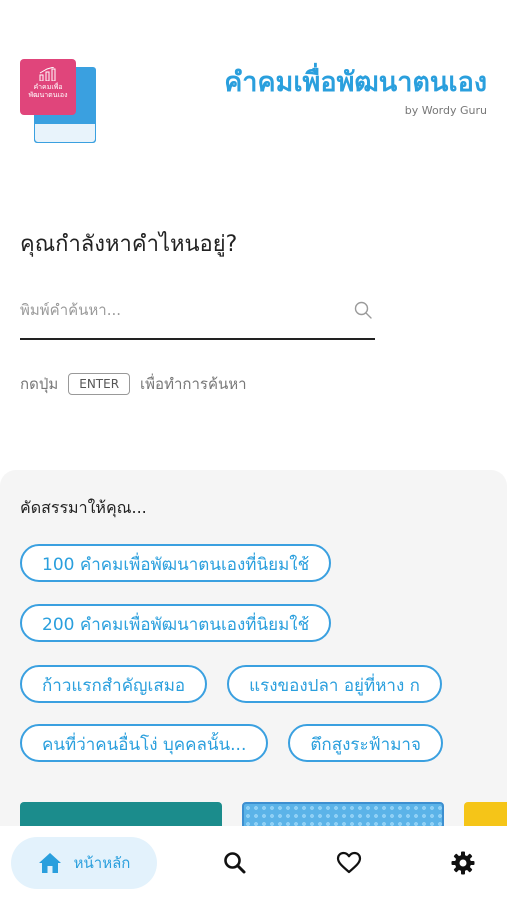  What do you see at coordinates (65, 133) in the screenshot?
I see `logo-book-pages` at bounding box center [65, 133].